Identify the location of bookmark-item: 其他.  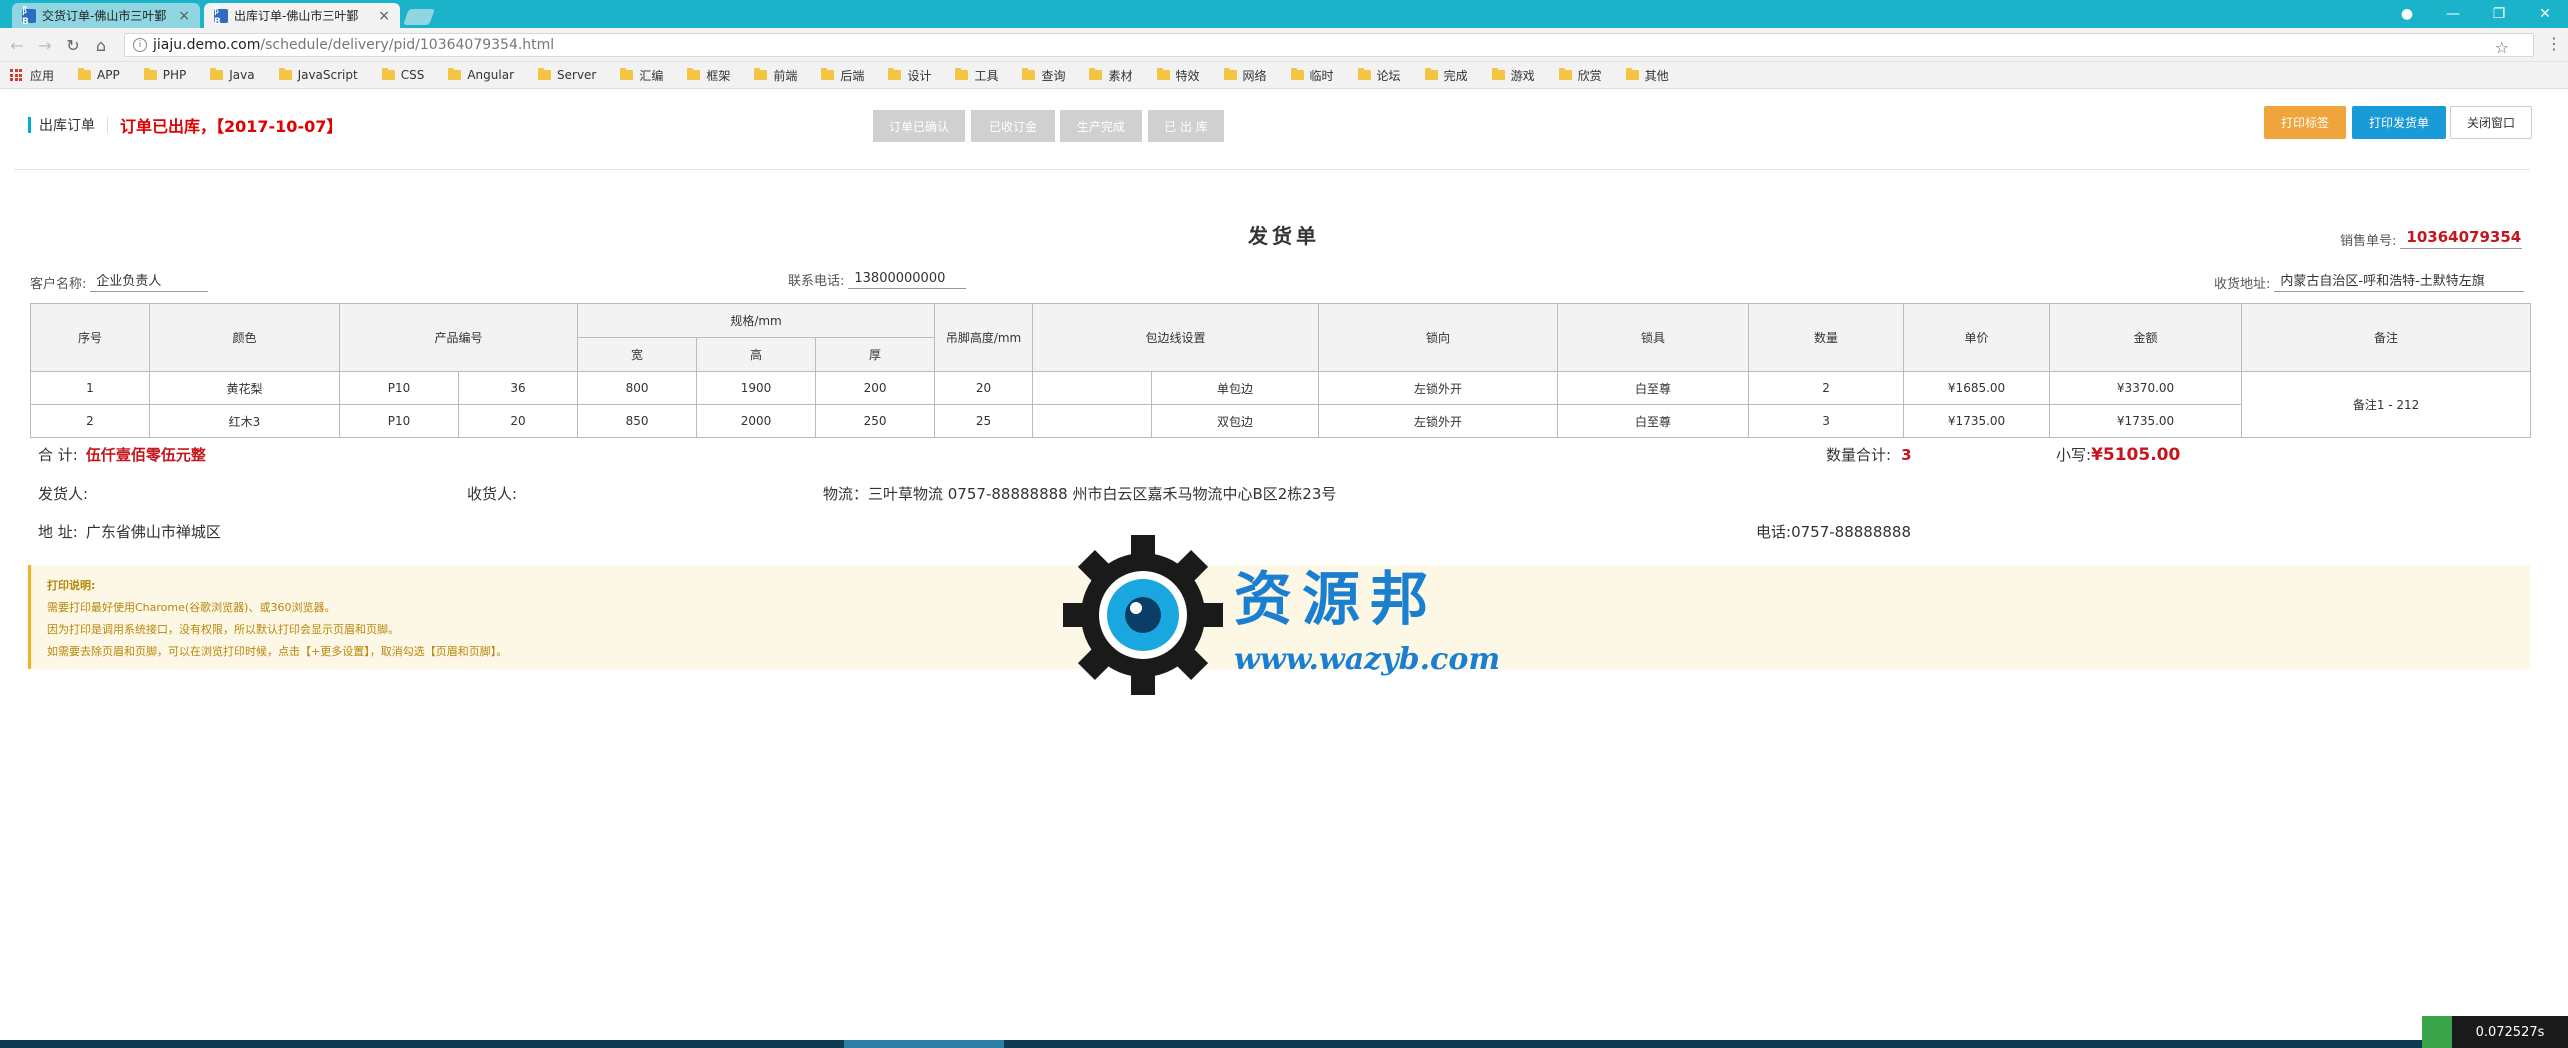
(1647, 75).